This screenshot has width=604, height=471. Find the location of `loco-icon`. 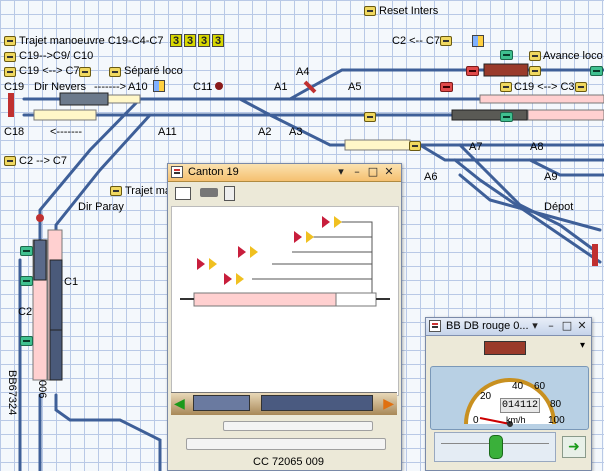

loco-icon is located at coordinates (209, 192).